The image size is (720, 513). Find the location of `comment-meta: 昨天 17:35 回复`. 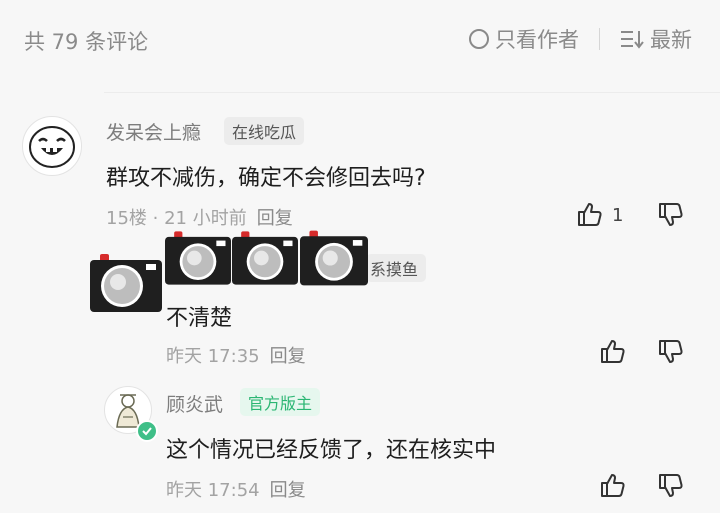

comment-meta: 昨天 17:35 回复 is located at coordinates (236, 355).